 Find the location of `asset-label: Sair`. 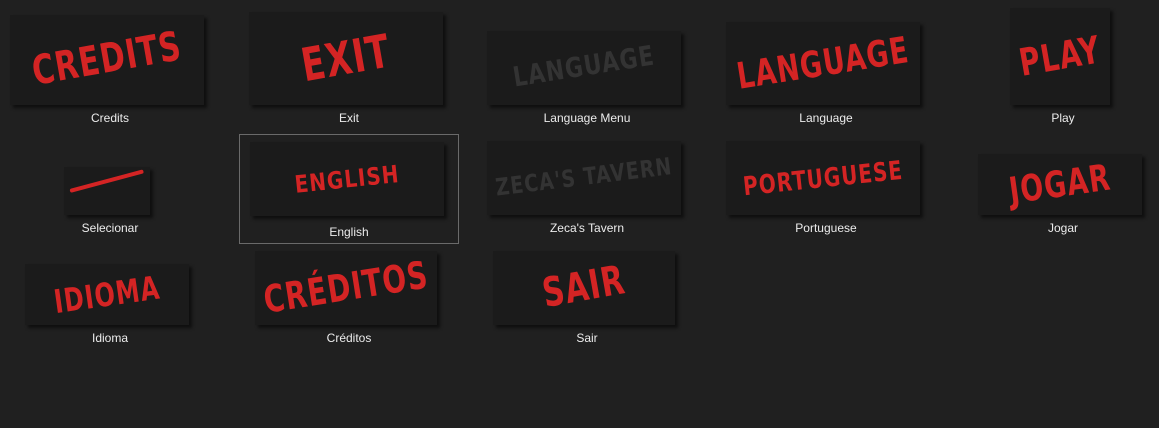

asset-label: Sair is located at coordinates (587, 338).